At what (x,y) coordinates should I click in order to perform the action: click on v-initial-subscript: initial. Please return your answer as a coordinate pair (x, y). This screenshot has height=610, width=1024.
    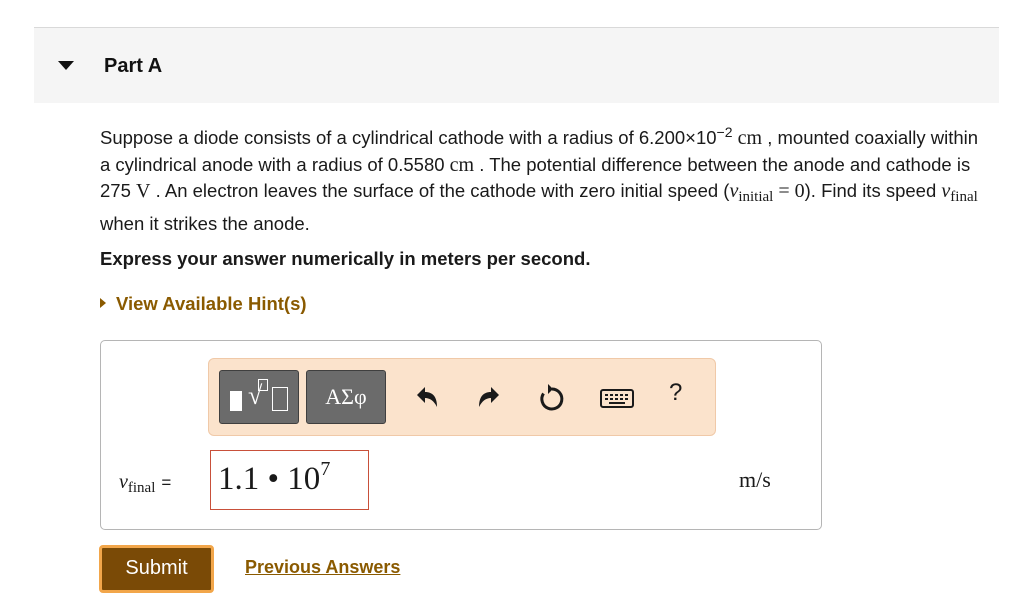
    Looking at the image, I should click on (756, 197).